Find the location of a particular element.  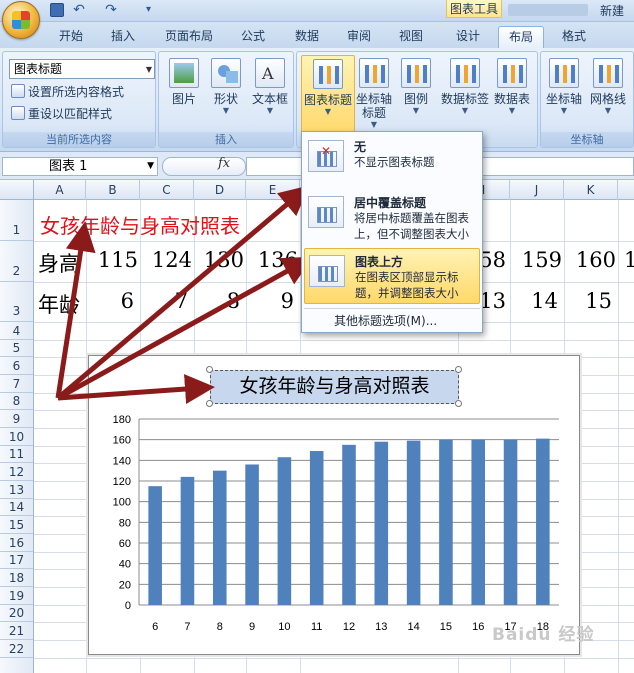

dropdown-item-desc: 将居中标题覆盖在图表上，但不调整图表大小 is located at coordinates (411, 226).